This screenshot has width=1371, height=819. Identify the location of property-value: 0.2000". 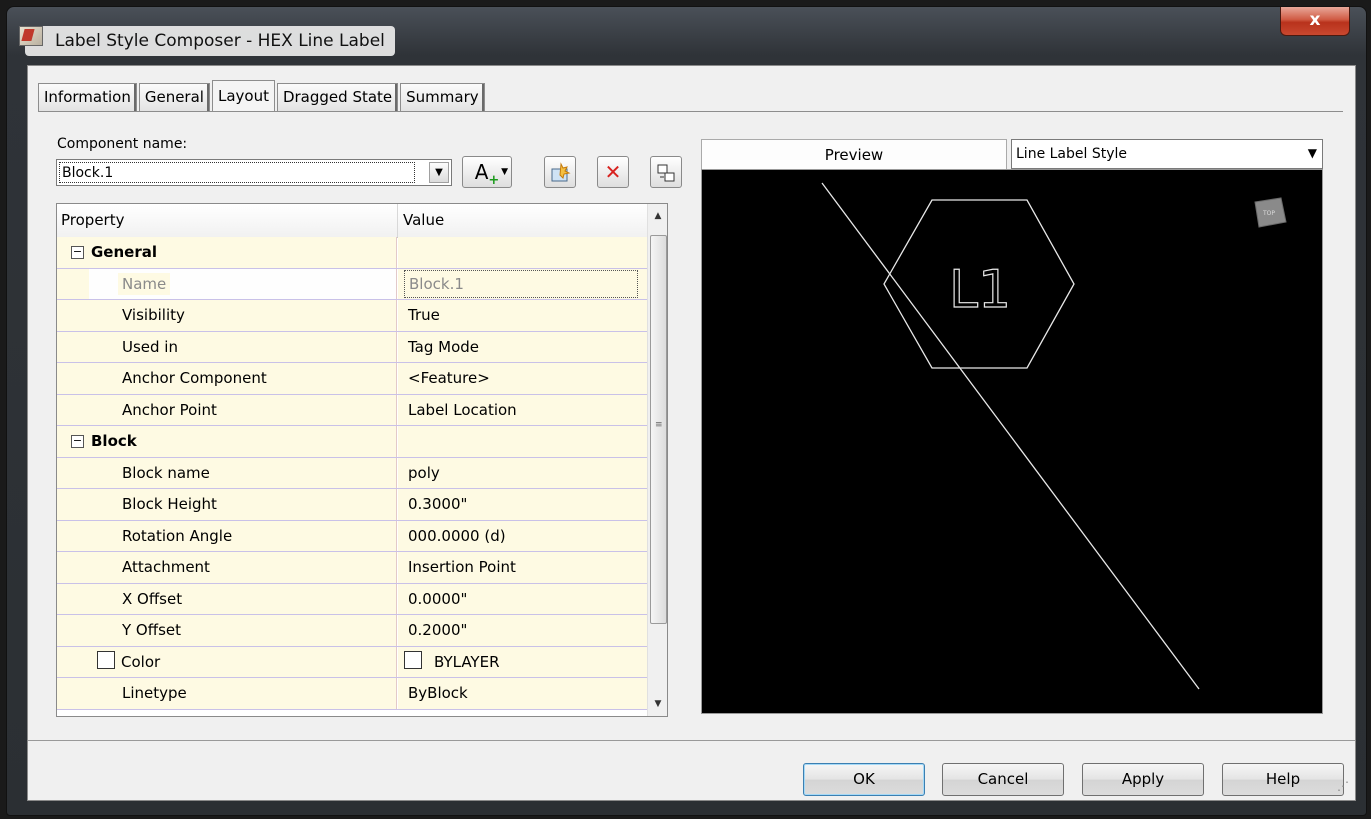
(522, 630).